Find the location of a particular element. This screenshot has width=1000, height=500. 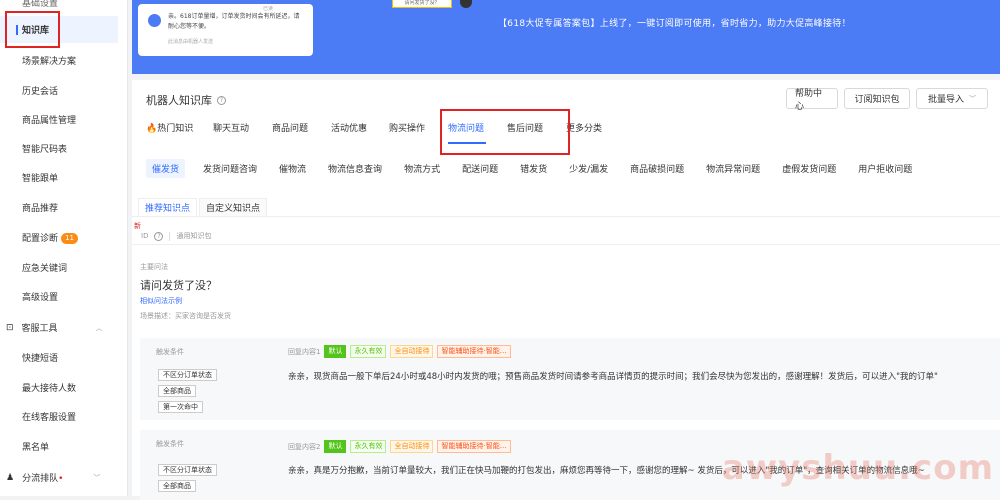

sidebar-item-basic-settings: 基础设置 is located at coordinates (40, 4).